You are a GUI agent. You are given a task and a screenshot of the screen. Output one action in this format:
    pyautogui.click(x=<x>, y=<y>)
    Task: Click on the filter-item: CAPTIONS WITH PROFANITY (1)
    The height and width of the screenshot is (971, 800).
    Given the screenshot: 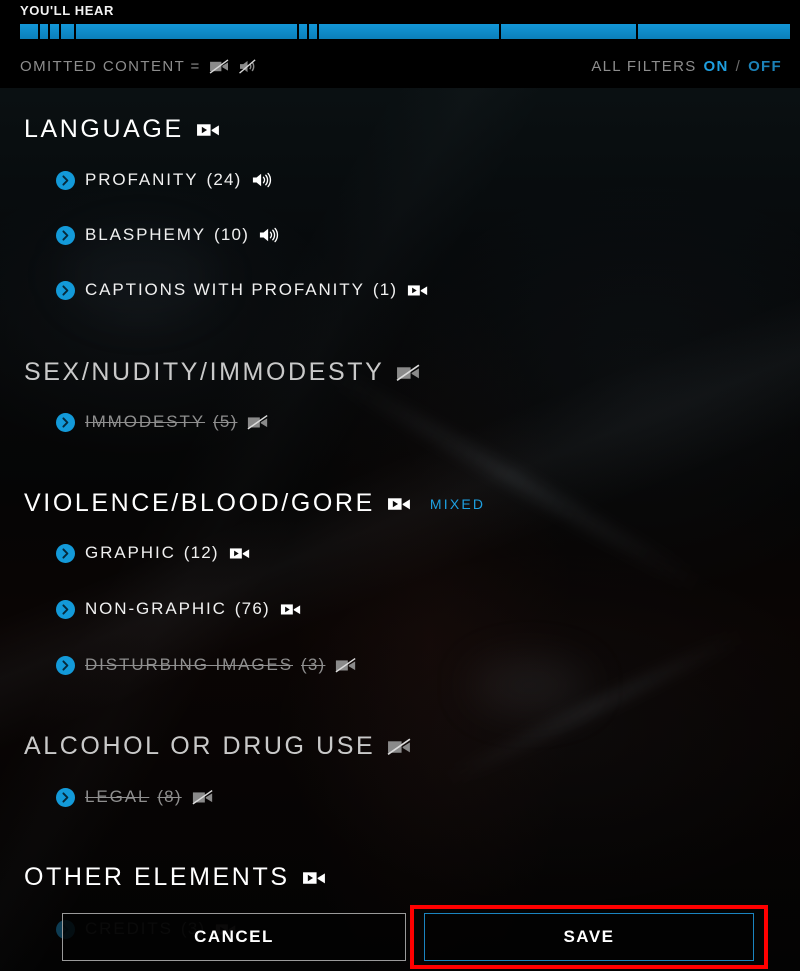 What is the action you would take?
    pyautogui.click(x=242, y=290)
    